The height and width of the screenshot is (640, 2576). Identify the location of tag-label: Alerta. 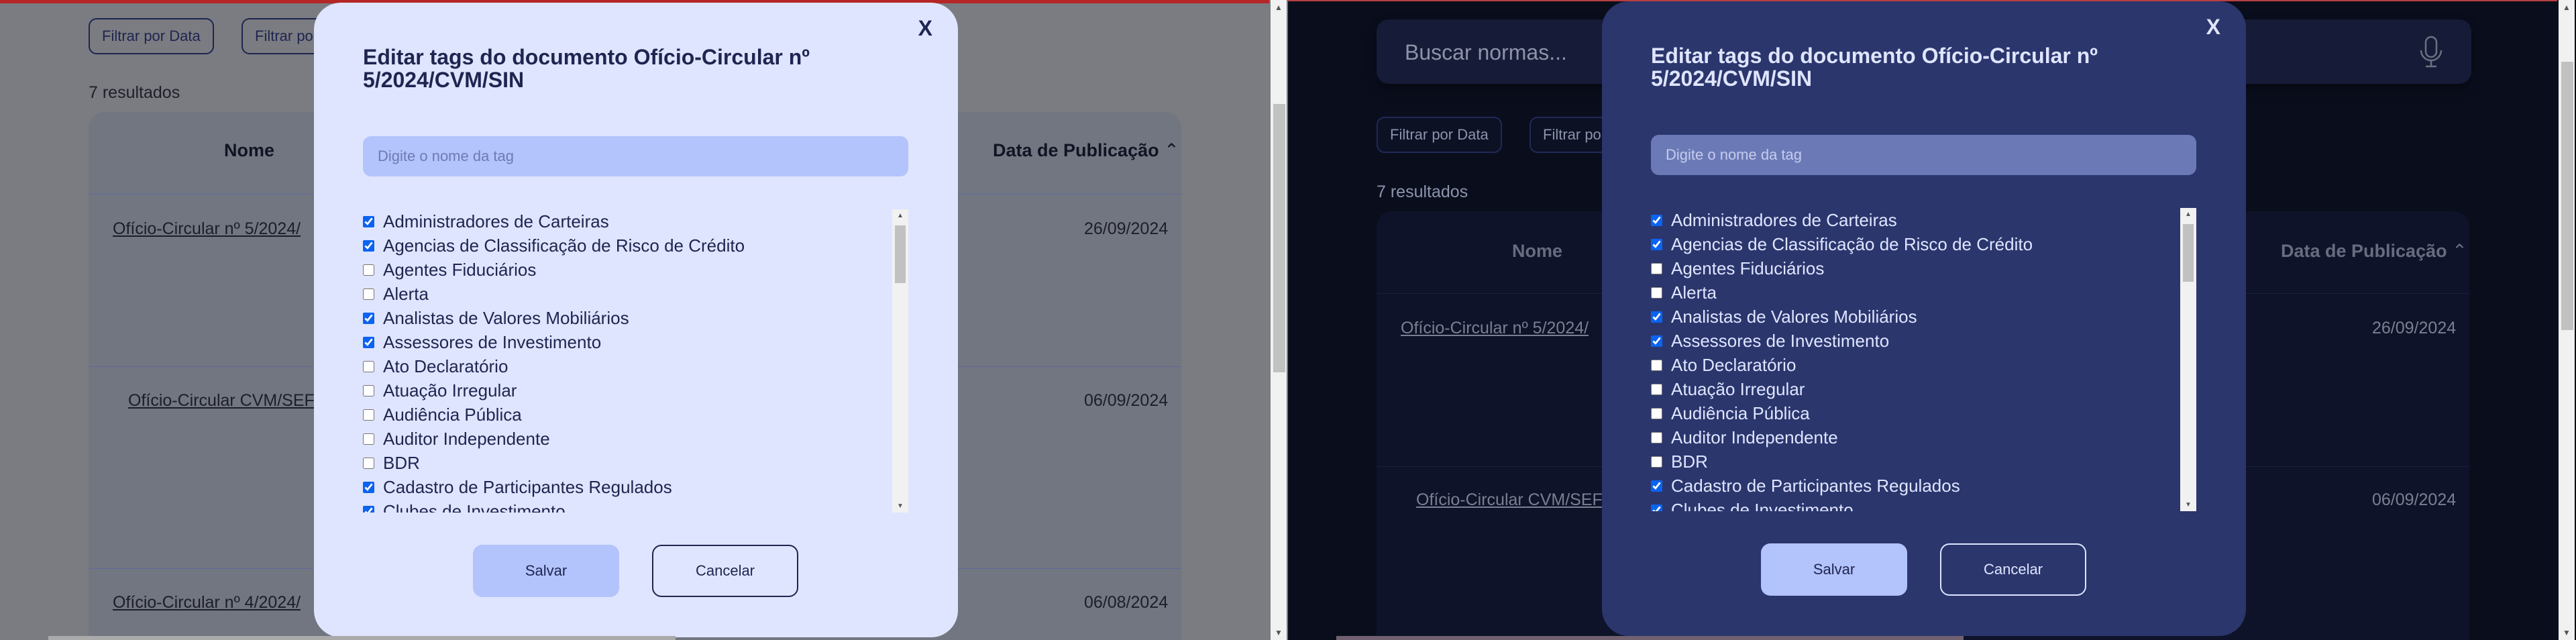
(1694, 292).